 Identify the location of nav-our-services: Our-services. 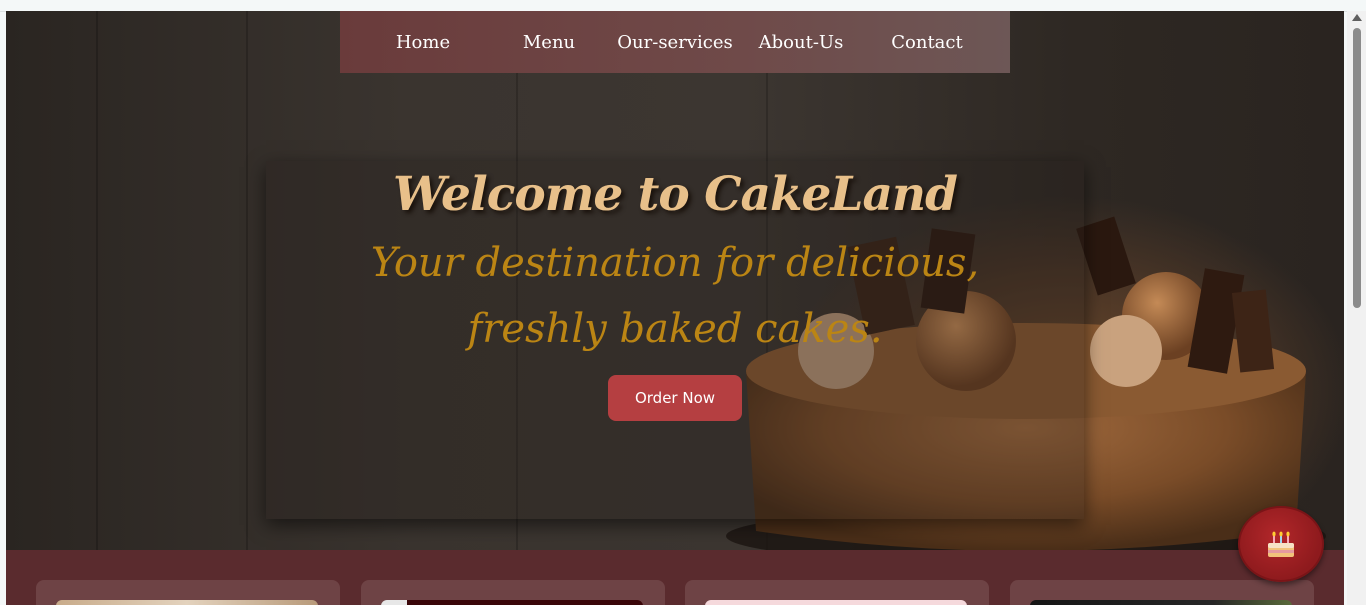
(675, 42).